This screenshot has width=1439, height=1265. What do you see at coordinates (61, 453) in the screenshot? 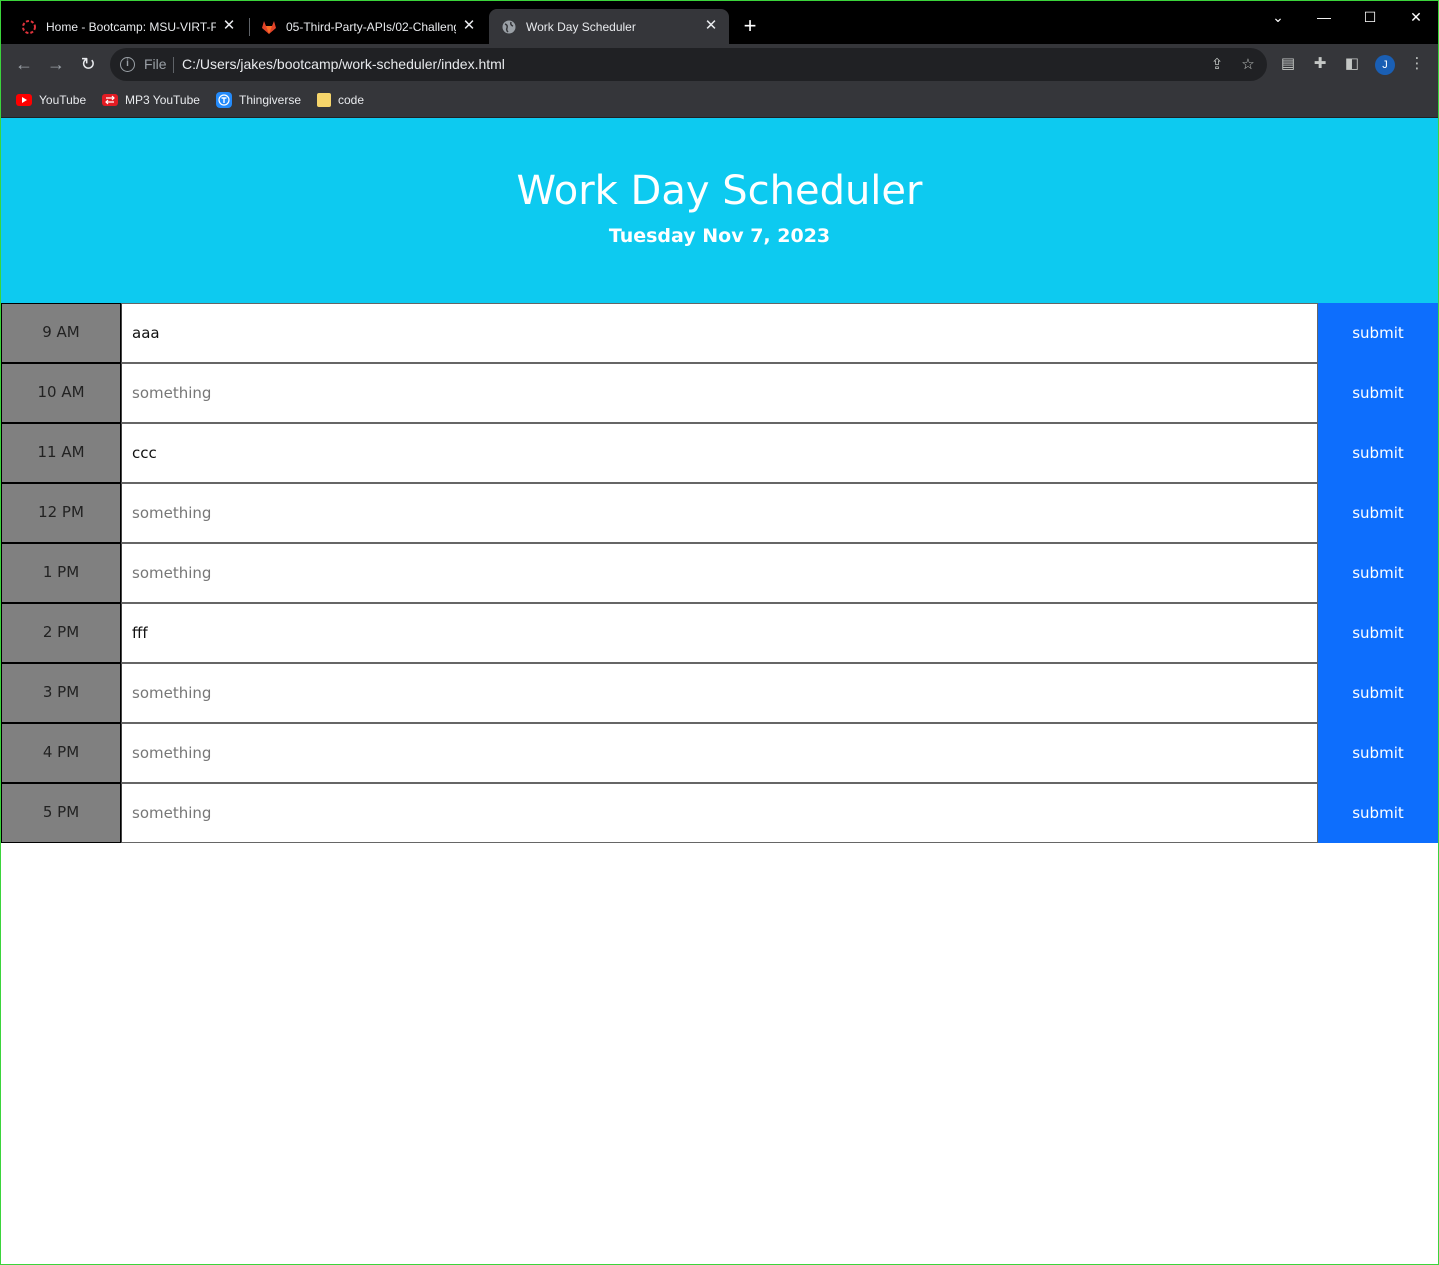
I see `hour-label: 11 AM` at bounding box center [61, 453].